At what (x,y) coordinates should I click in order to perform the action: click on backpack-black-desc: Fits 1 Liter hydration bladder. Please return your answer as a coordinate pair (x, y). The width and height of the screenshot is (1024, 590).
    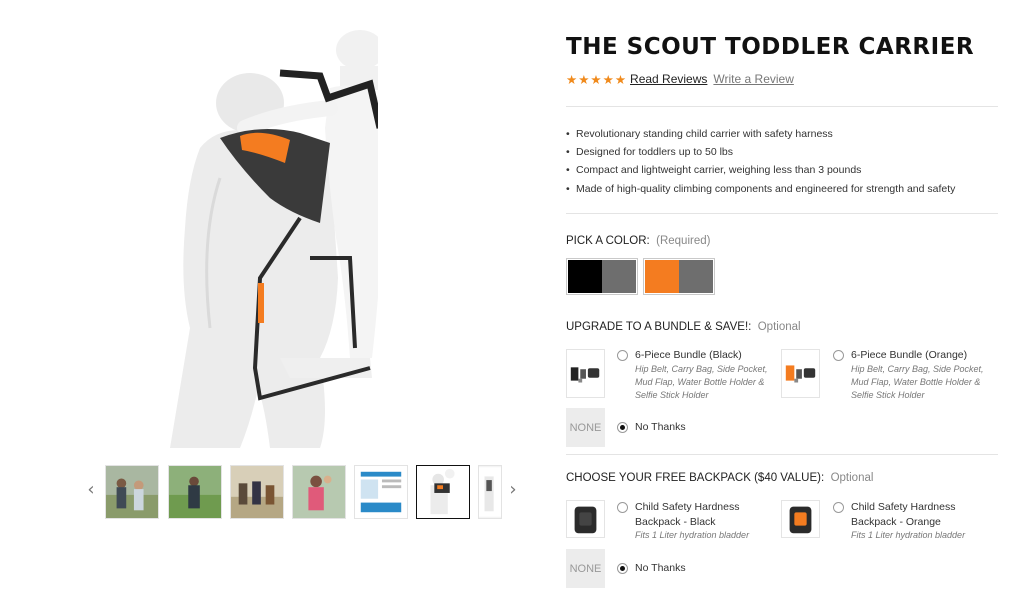
    Looking at the image, I should click on (692, 535).